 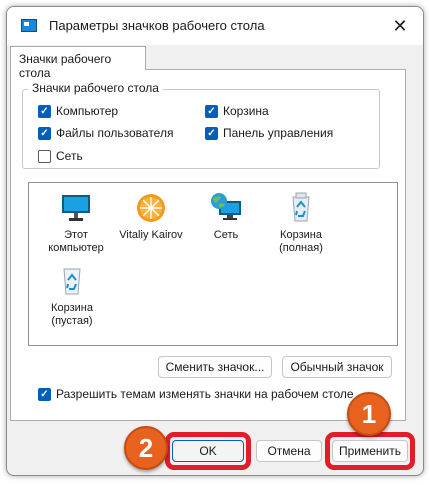 What do you see at coordinates (157, 25) in the screenshot?
I see `window-title: Параметры значков рабочего стола` at bounding box center [157, 25].